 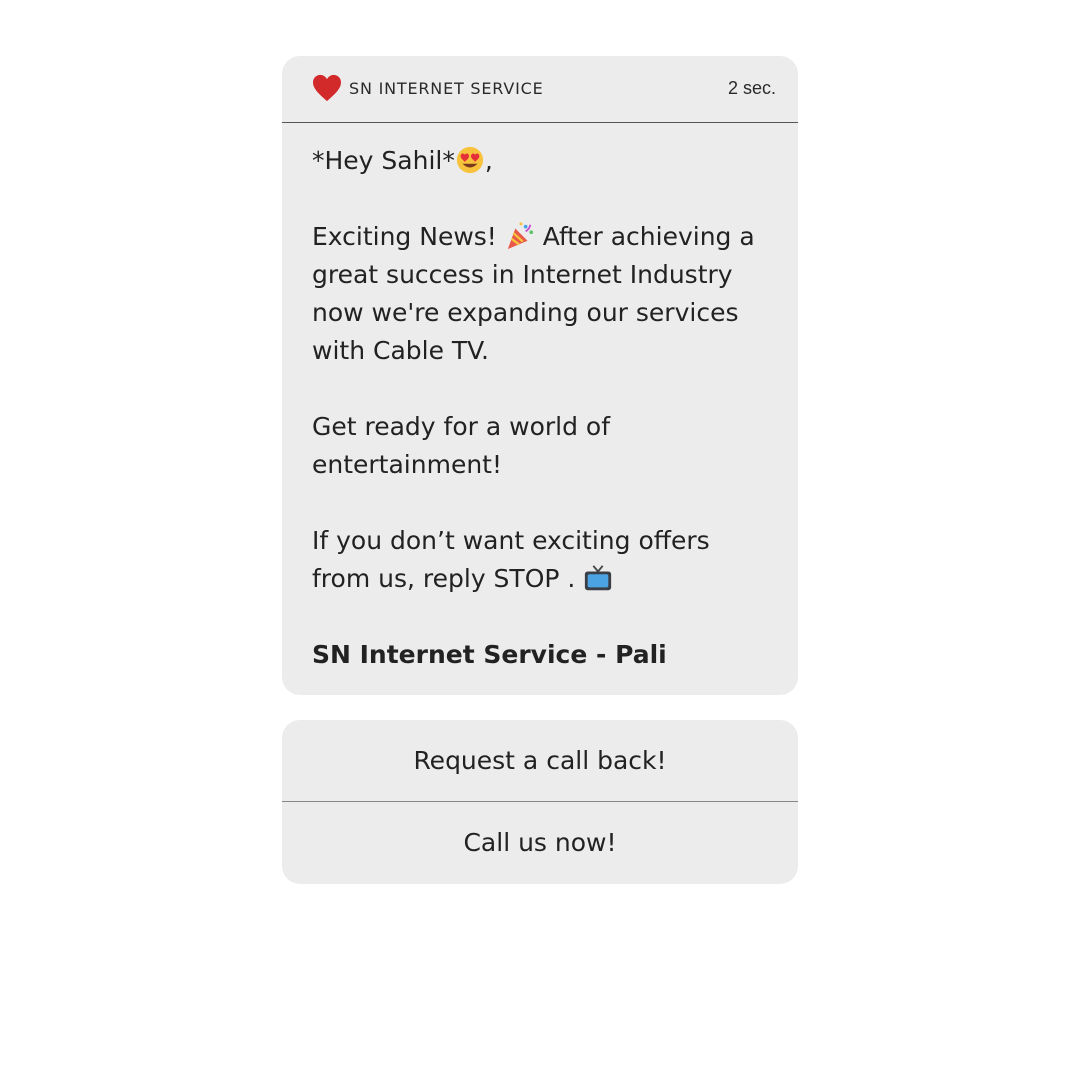 I want to click on news-line-2: great success in Internet Industry, so click(x=522, y=274).